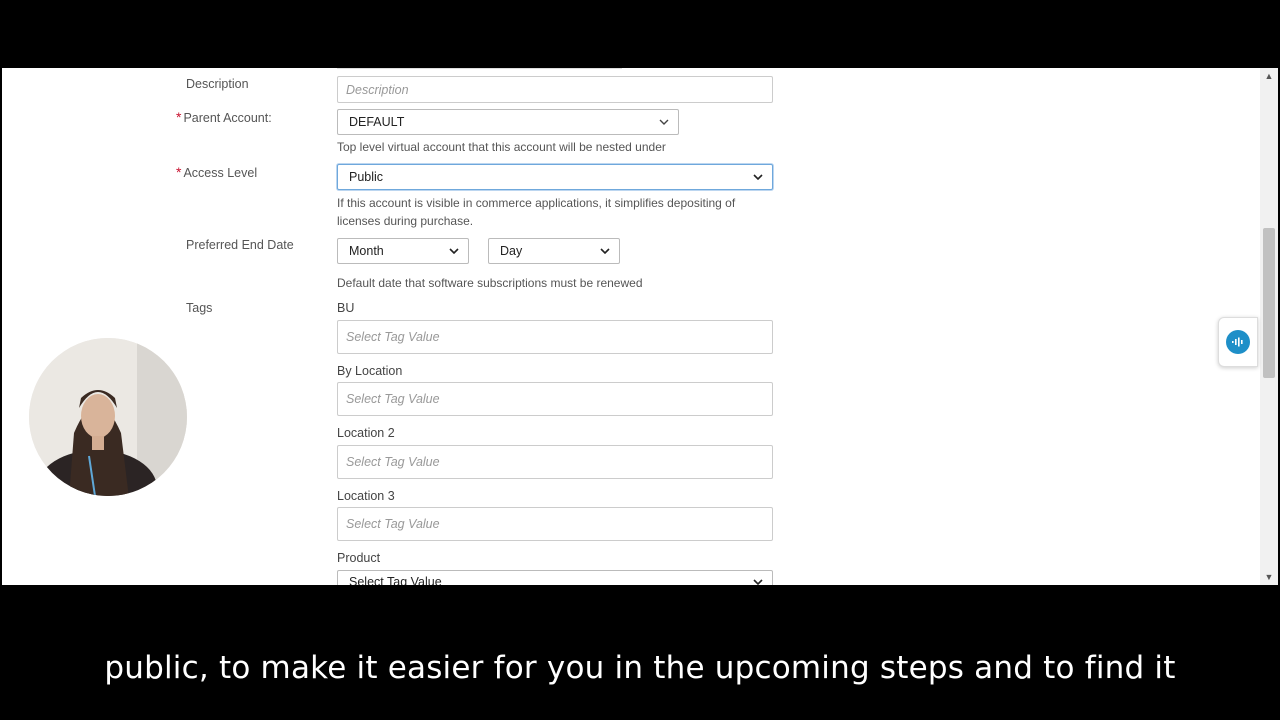  I want to click on scroll-up-arrow-icon: ▲, so click(1269, 76).